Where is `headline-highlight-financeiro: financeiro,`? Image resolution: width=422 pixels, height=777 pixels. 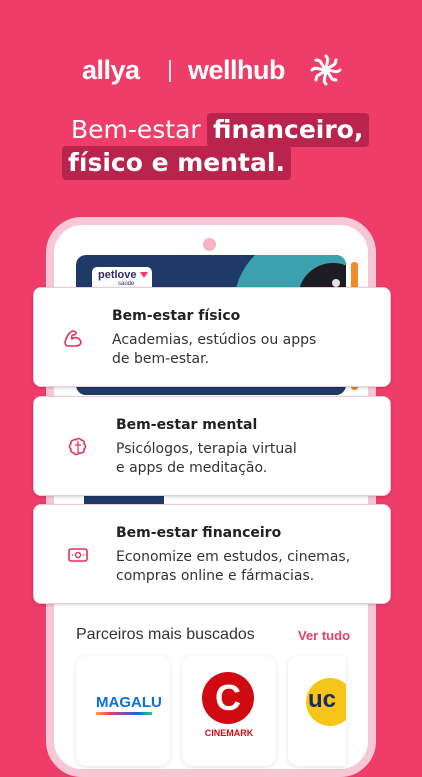
headline-highlight-financeiro: financeiro, is located at coordinates (288, 130).